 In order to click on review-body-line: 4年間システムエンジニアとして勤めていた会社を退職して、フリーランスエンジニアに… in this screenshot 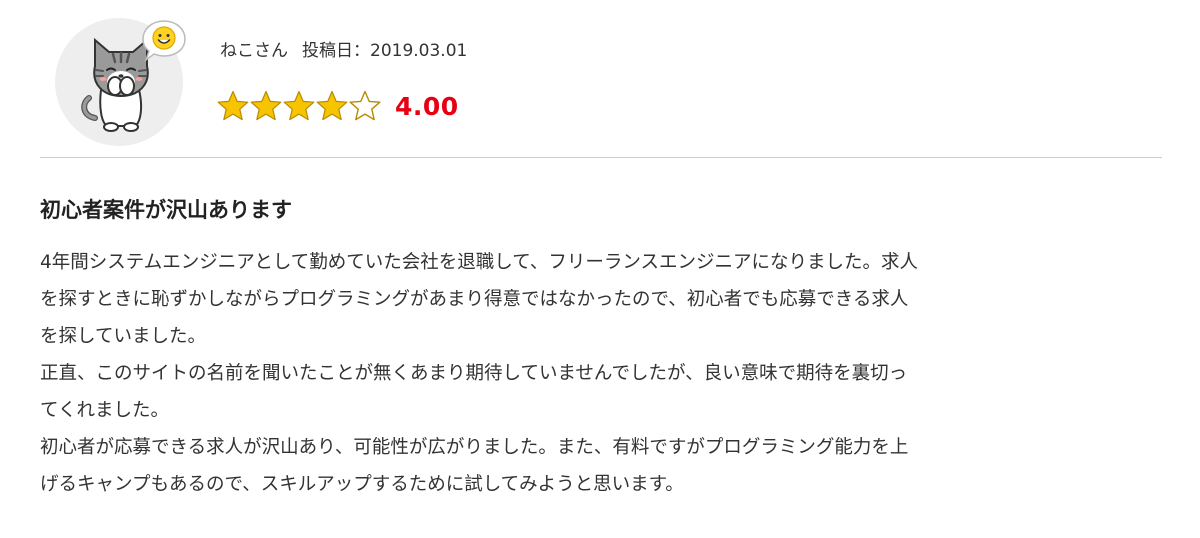, I will do `click(479, 262)`.